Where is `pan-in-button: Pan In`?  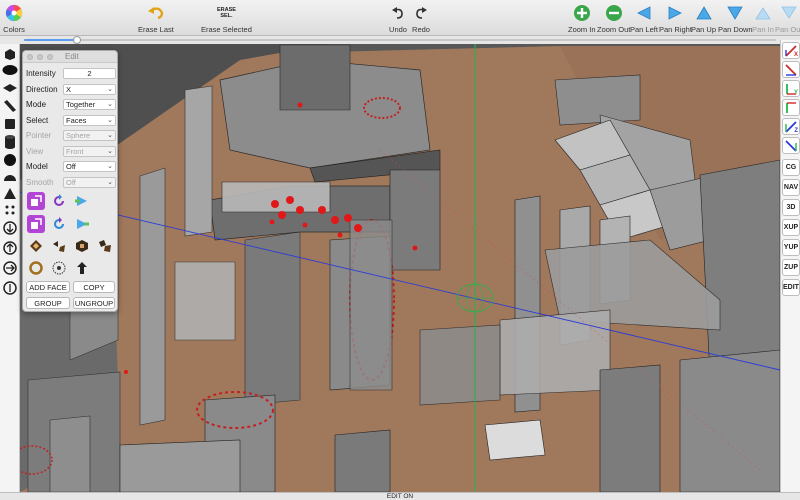 pan-in-button: Pan In is located at coordinates (763, 18).